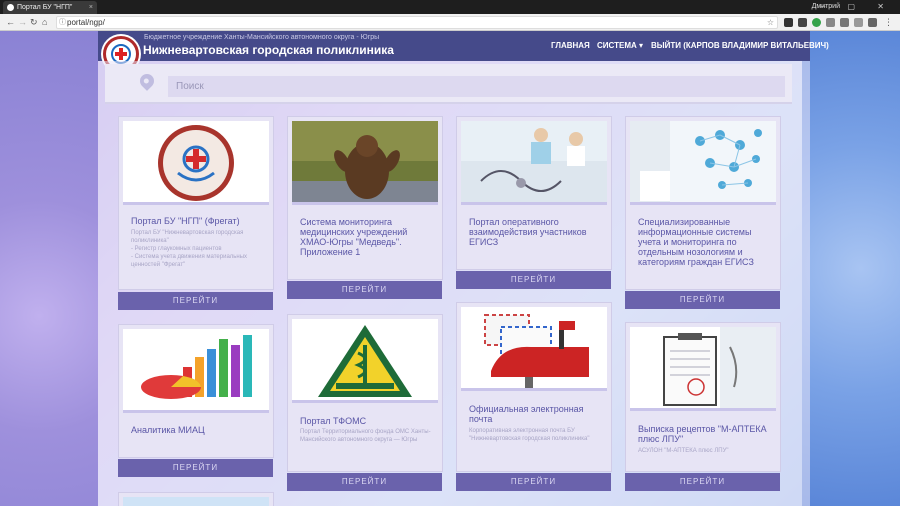 This screenshot has width=900, height=506. Describe the element at coordinates (44, 22) in the screenshot. I see `home-icon: ⌂` at that location.